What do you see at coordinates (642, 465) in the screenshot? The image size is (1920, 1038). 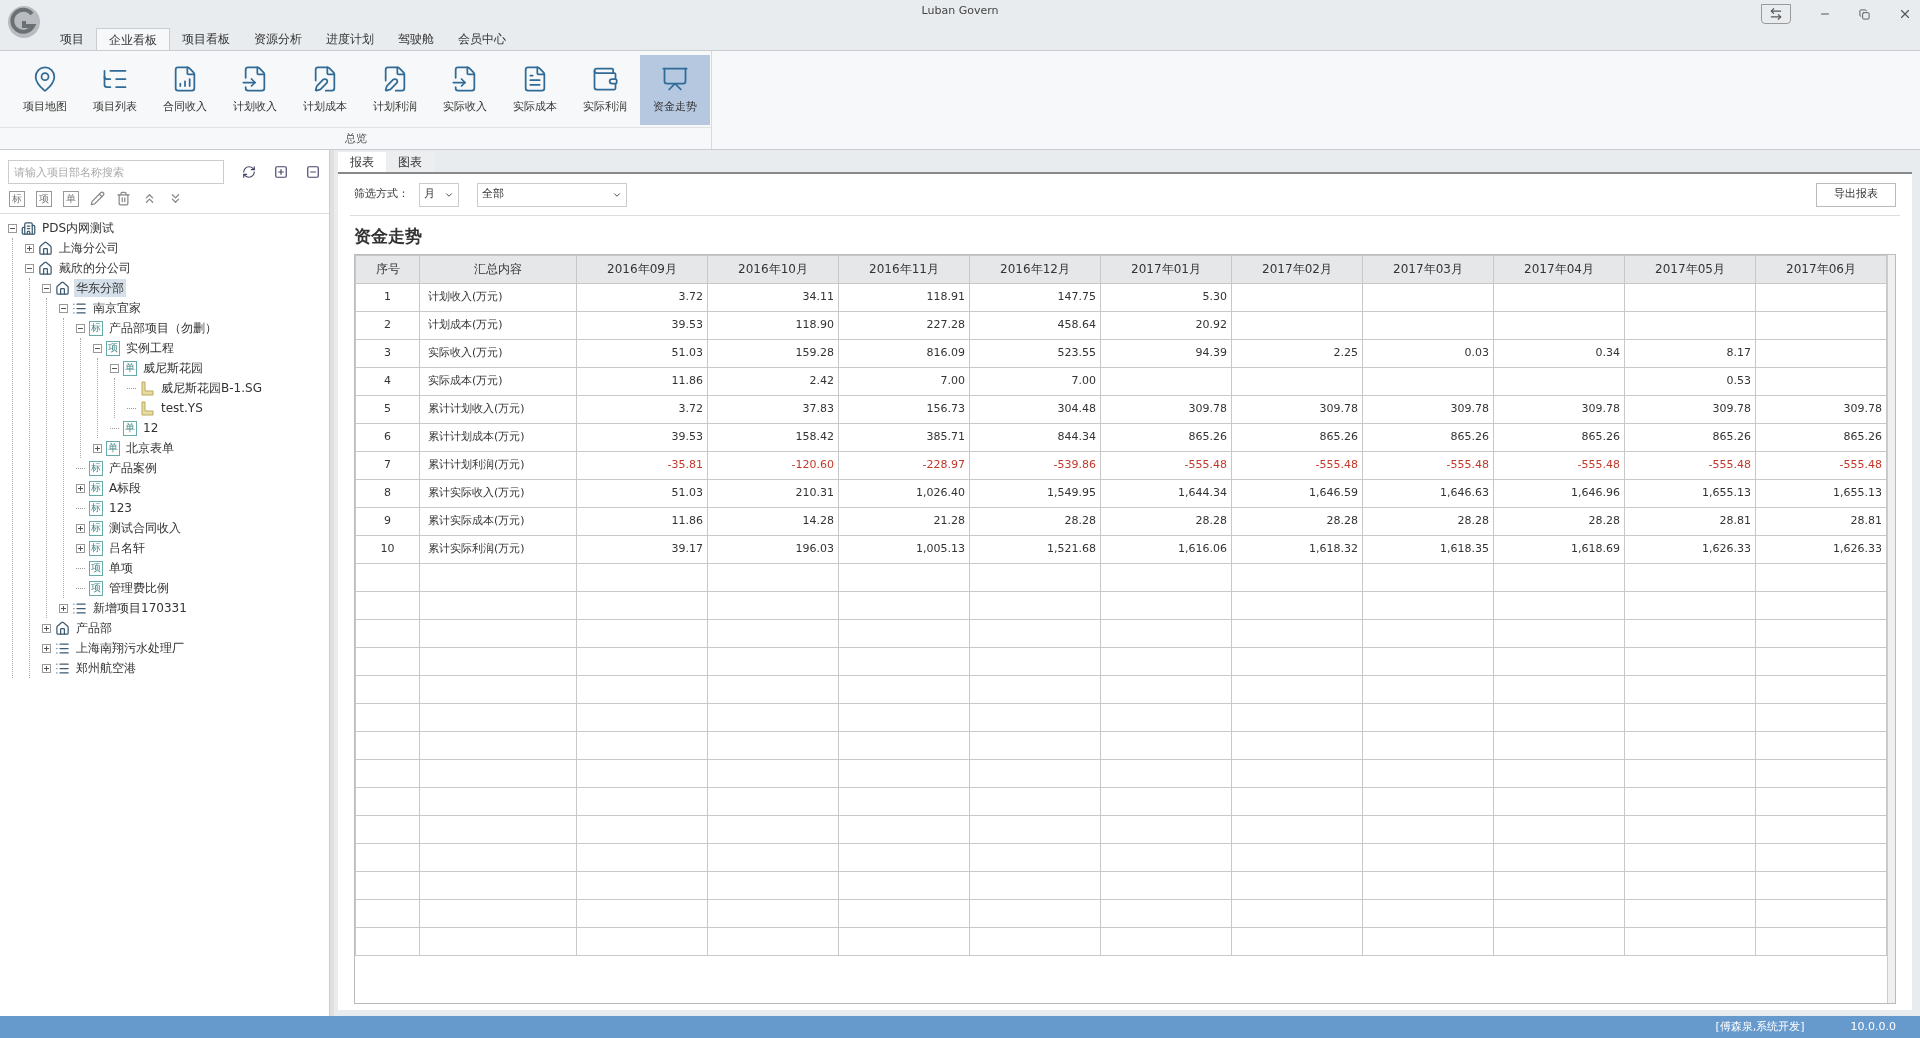 I see `table-cell: -35.81` at bounding box center [642, 465].